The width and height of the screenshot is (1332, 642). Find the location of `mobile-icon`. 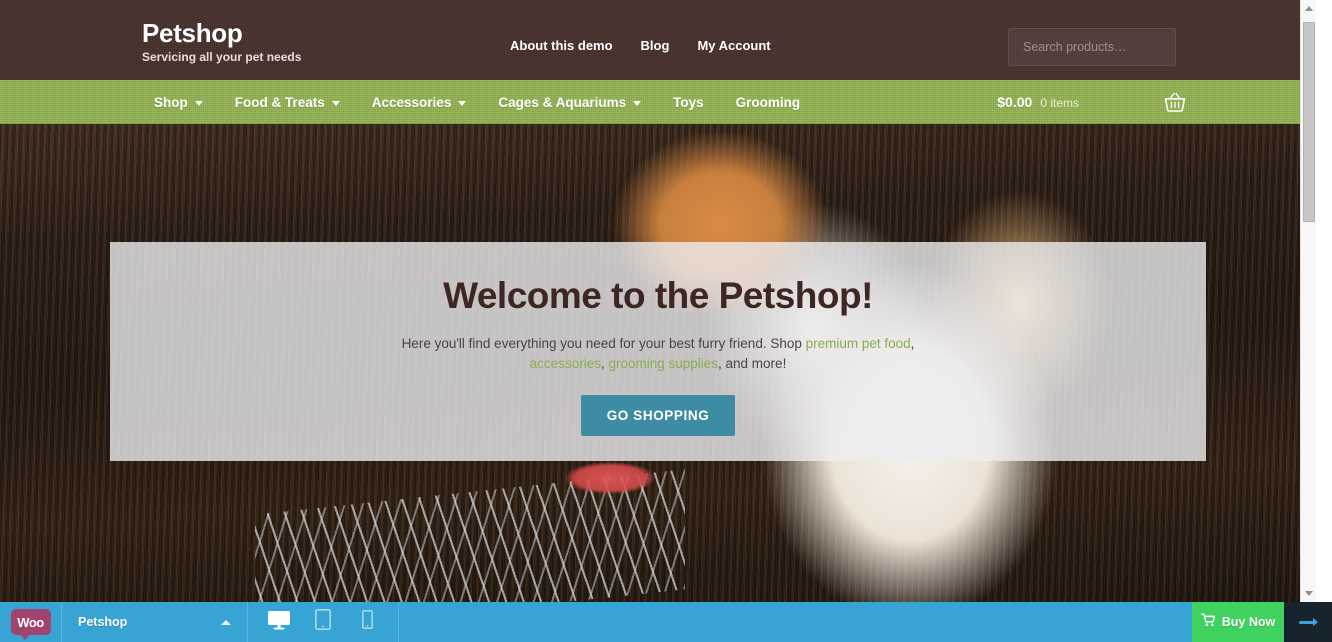

mobile-icon is located at coordinates (367, 622).